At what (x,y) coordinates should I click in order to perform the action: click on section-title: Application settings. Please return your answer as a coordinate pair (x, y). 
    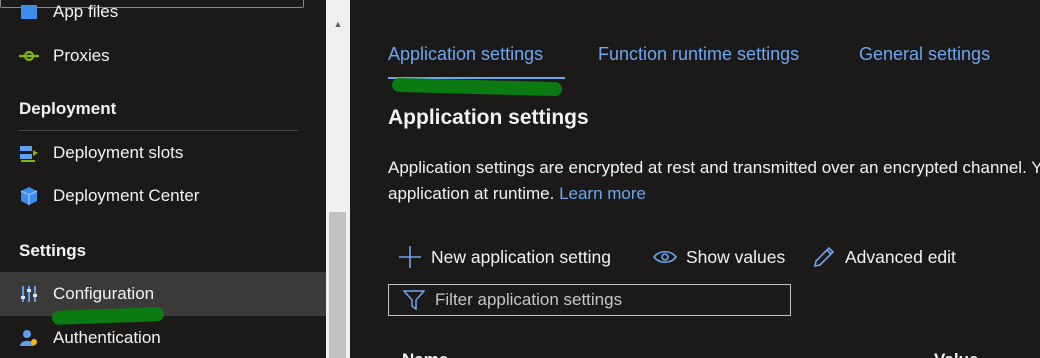
    Looking at the image, I should click on (488, 117).